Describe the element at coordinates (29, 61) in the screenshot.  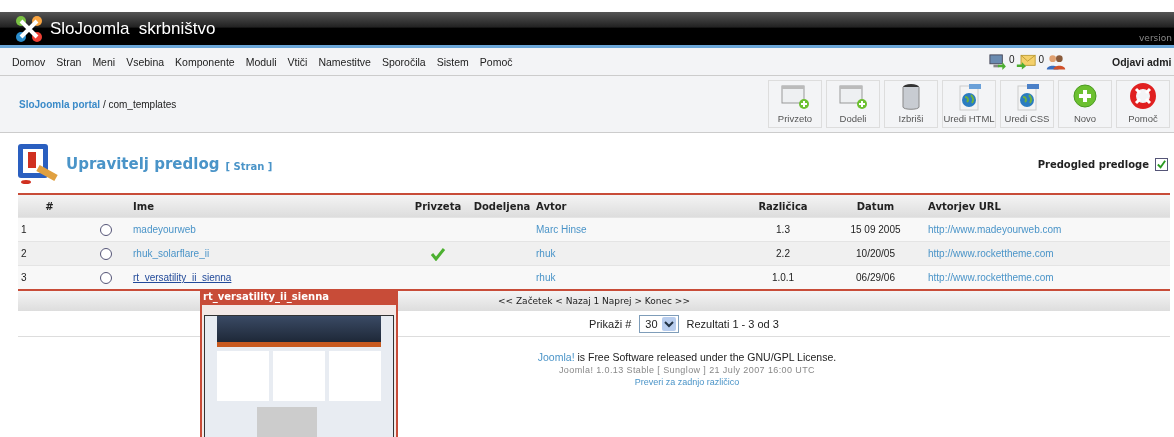
I see `menu-item: Domov` at that location.